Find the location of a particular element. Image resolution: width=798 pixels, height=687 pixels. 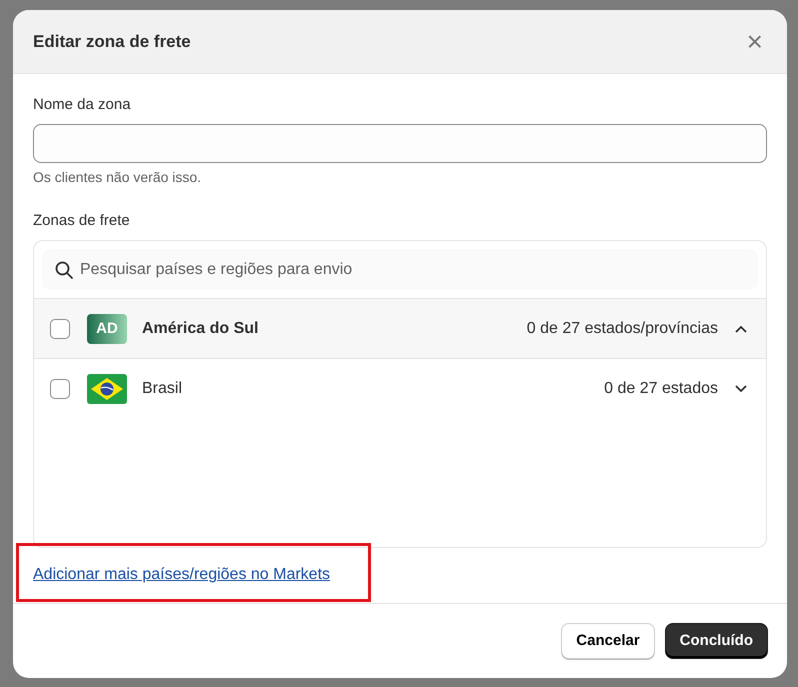

state-count: 0 de 27 estados is located at coordinates (661, 388).